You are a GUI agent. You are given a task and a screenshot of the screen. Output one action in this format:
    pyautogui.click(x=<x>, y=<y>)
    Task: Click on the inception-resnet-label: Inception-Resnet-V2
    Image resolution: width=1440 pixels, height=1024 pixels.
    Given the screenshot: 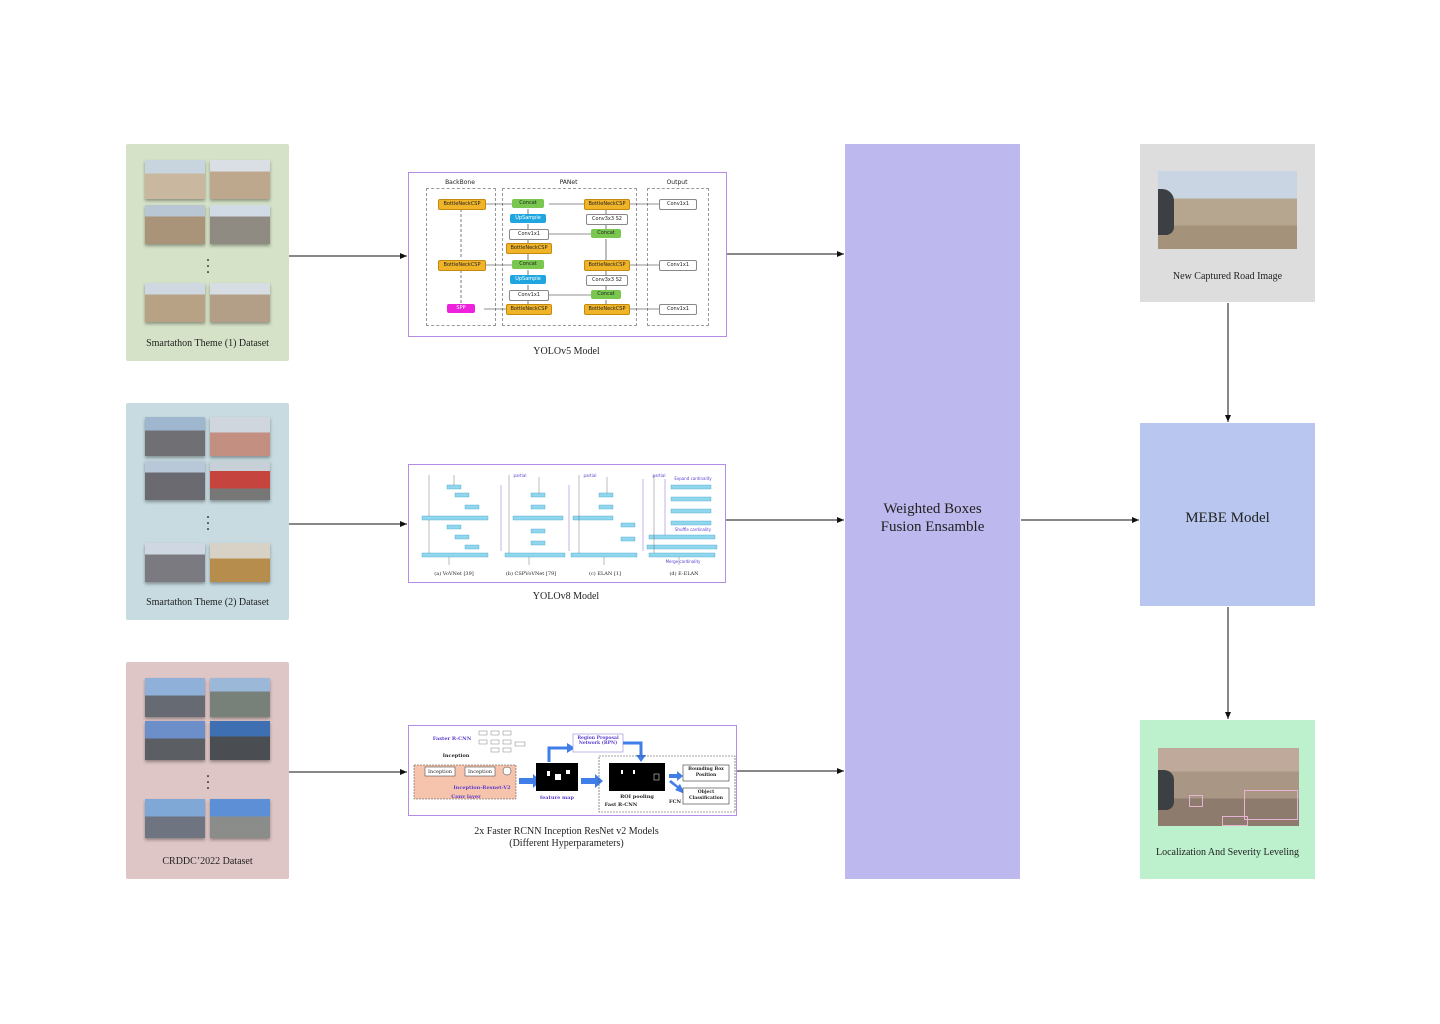 What is the action you would take?
    pyautogui.click(x=482, y=788)
    